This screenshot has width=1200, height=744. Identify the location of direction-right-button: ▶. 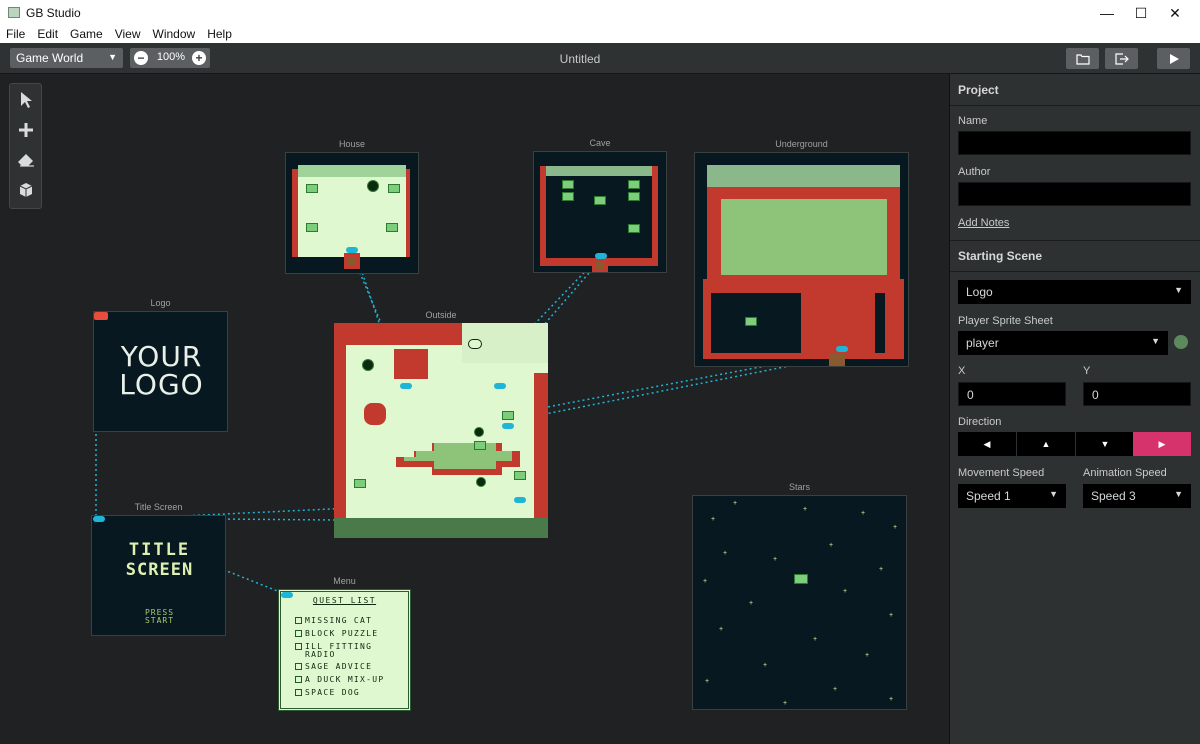
(1162, 444).